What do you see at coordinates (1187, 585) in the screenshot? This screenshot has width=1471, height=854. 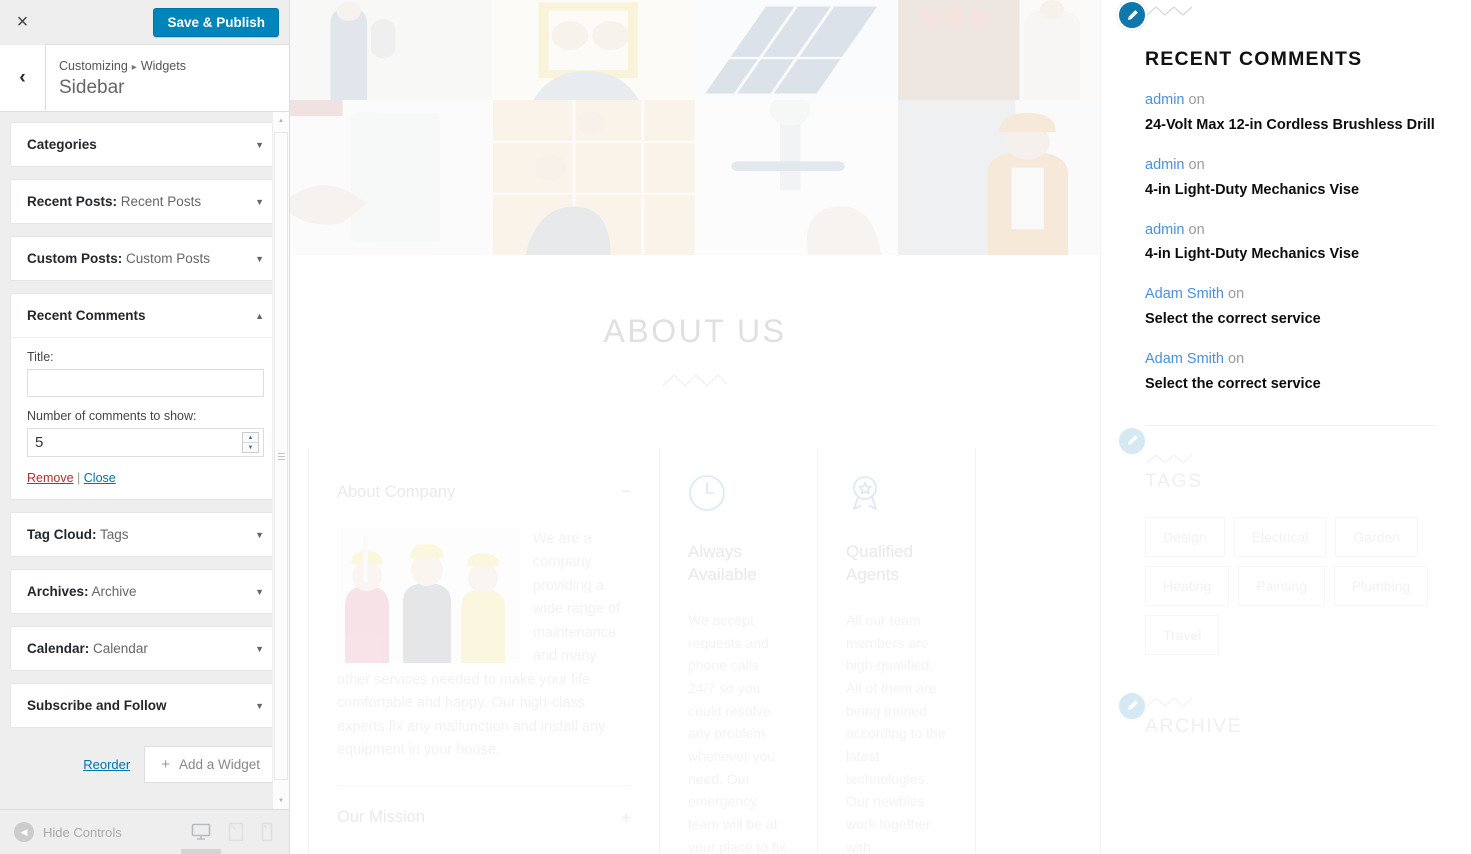 I see `tag-link: Heating` at bounding box center [1187, 585].